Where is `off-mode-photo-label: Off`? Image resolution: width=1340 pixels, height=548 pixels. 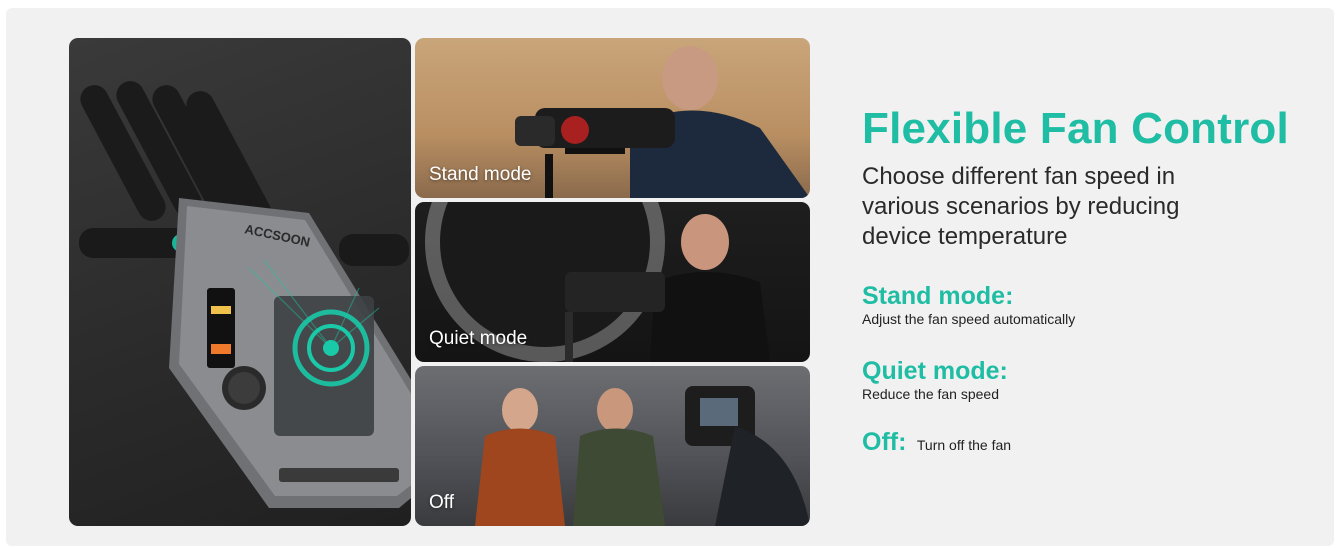 off-mode-photo-label: Off is located at coordinates (441, 502).